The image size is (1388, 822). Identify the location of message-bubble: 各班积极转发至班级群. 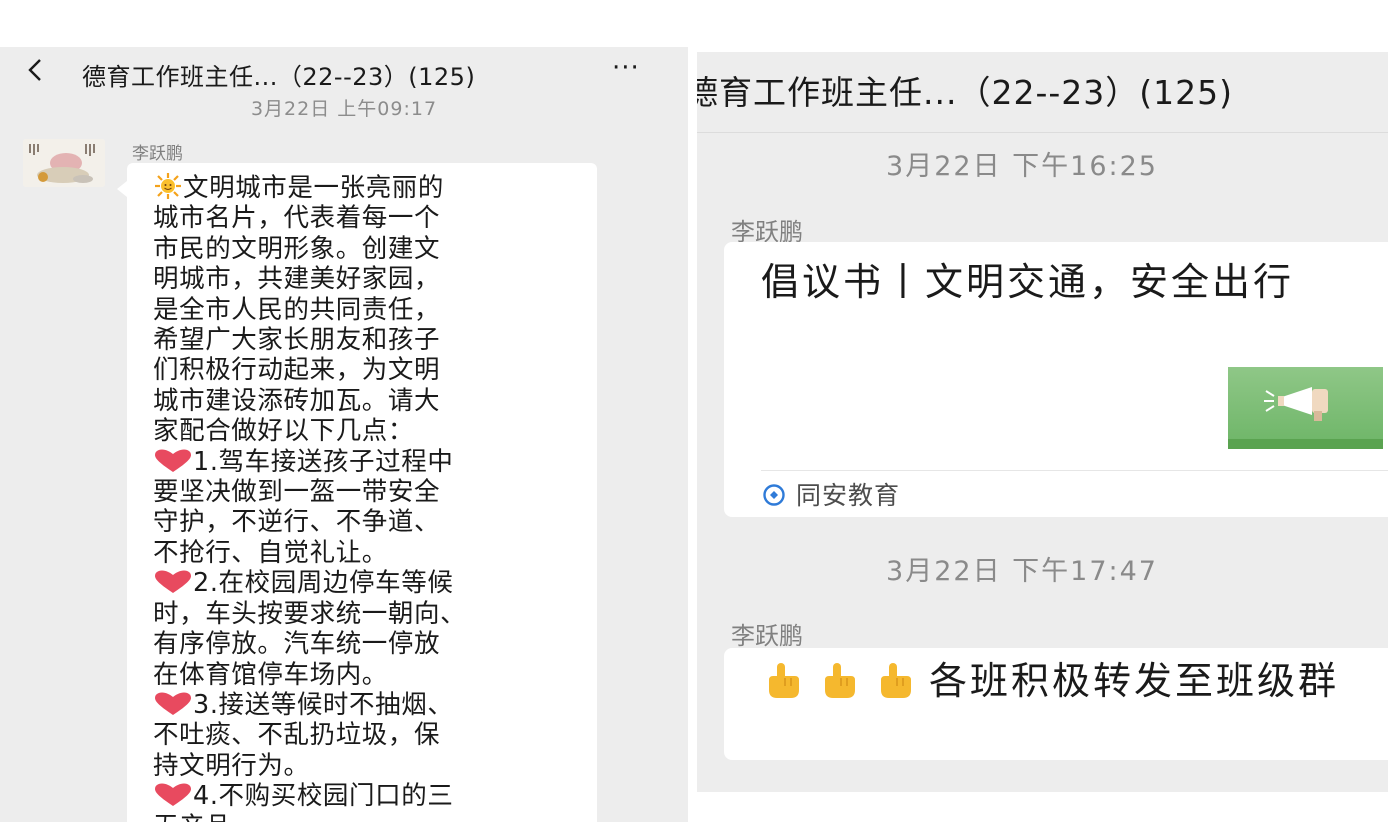
(1056, 704).